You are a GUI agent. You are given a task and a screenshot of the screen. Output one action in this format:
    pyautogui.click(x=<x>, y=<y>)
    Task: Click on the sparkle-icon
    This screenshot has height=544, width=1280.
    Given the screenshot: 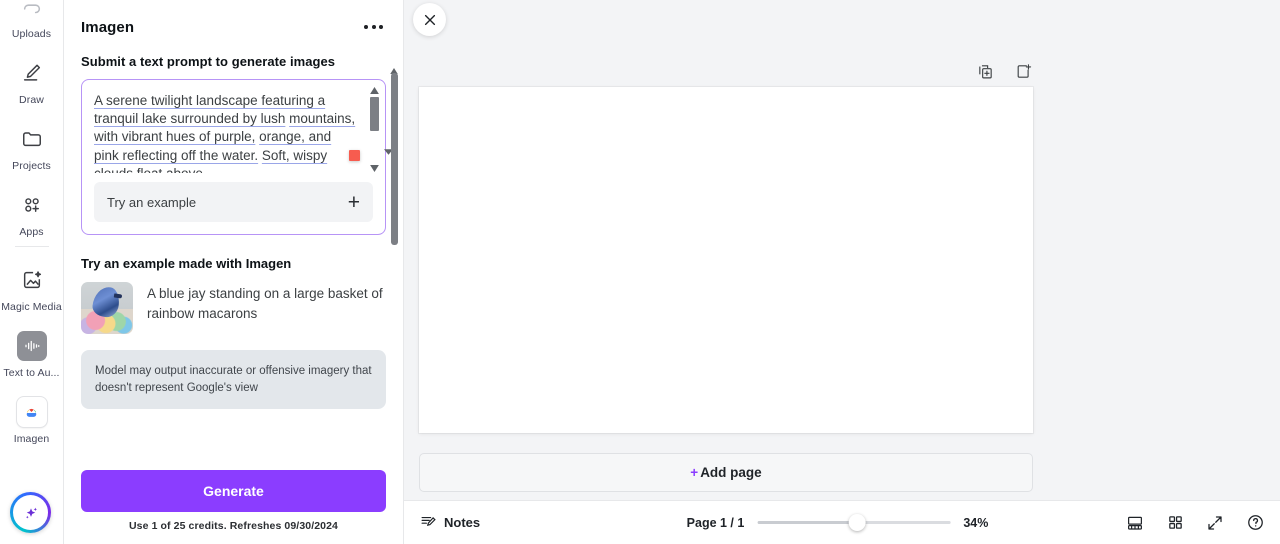 What is the action you would take?
    pyautogui.click(x=30, y=512)
    